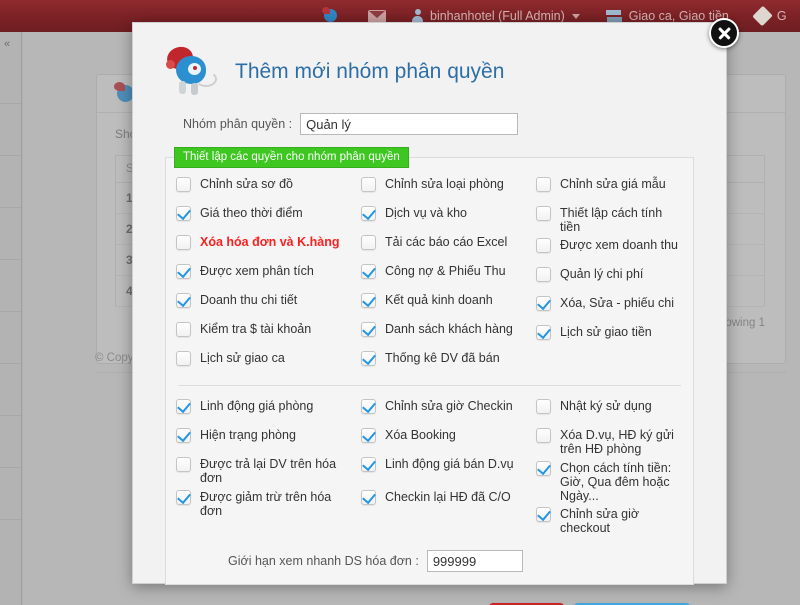  I want to click on checkbox-row: Được trả lại DV trên hóa đơn, so click(264, 470).